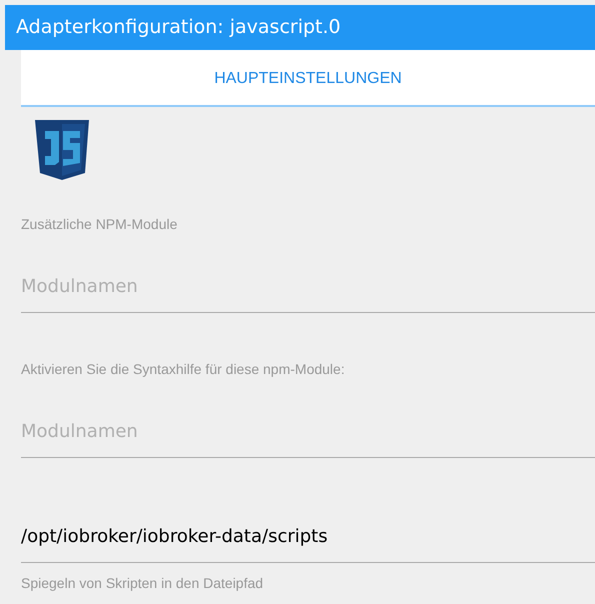  Describe the element at coordinates (183, 369) in the screenshot. I see `field-label: Aktivieren Sie die Syntaxhilfe für diese npm-Module:` at that location.